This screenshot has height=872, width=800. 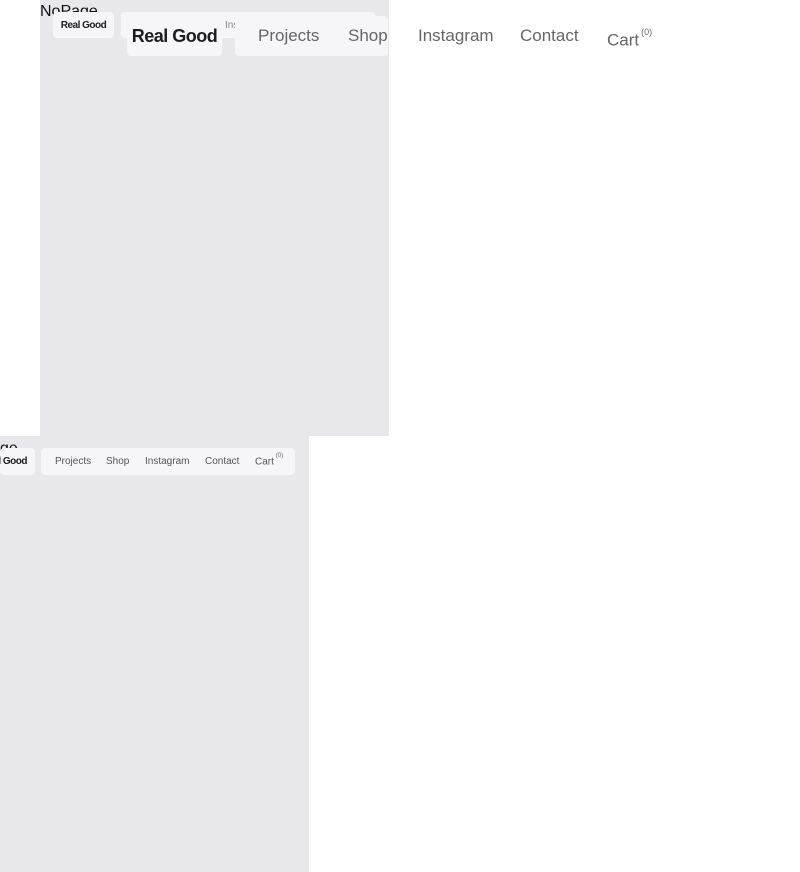 I want to click on logo-text: Real Good, so click(x=174, y=35).